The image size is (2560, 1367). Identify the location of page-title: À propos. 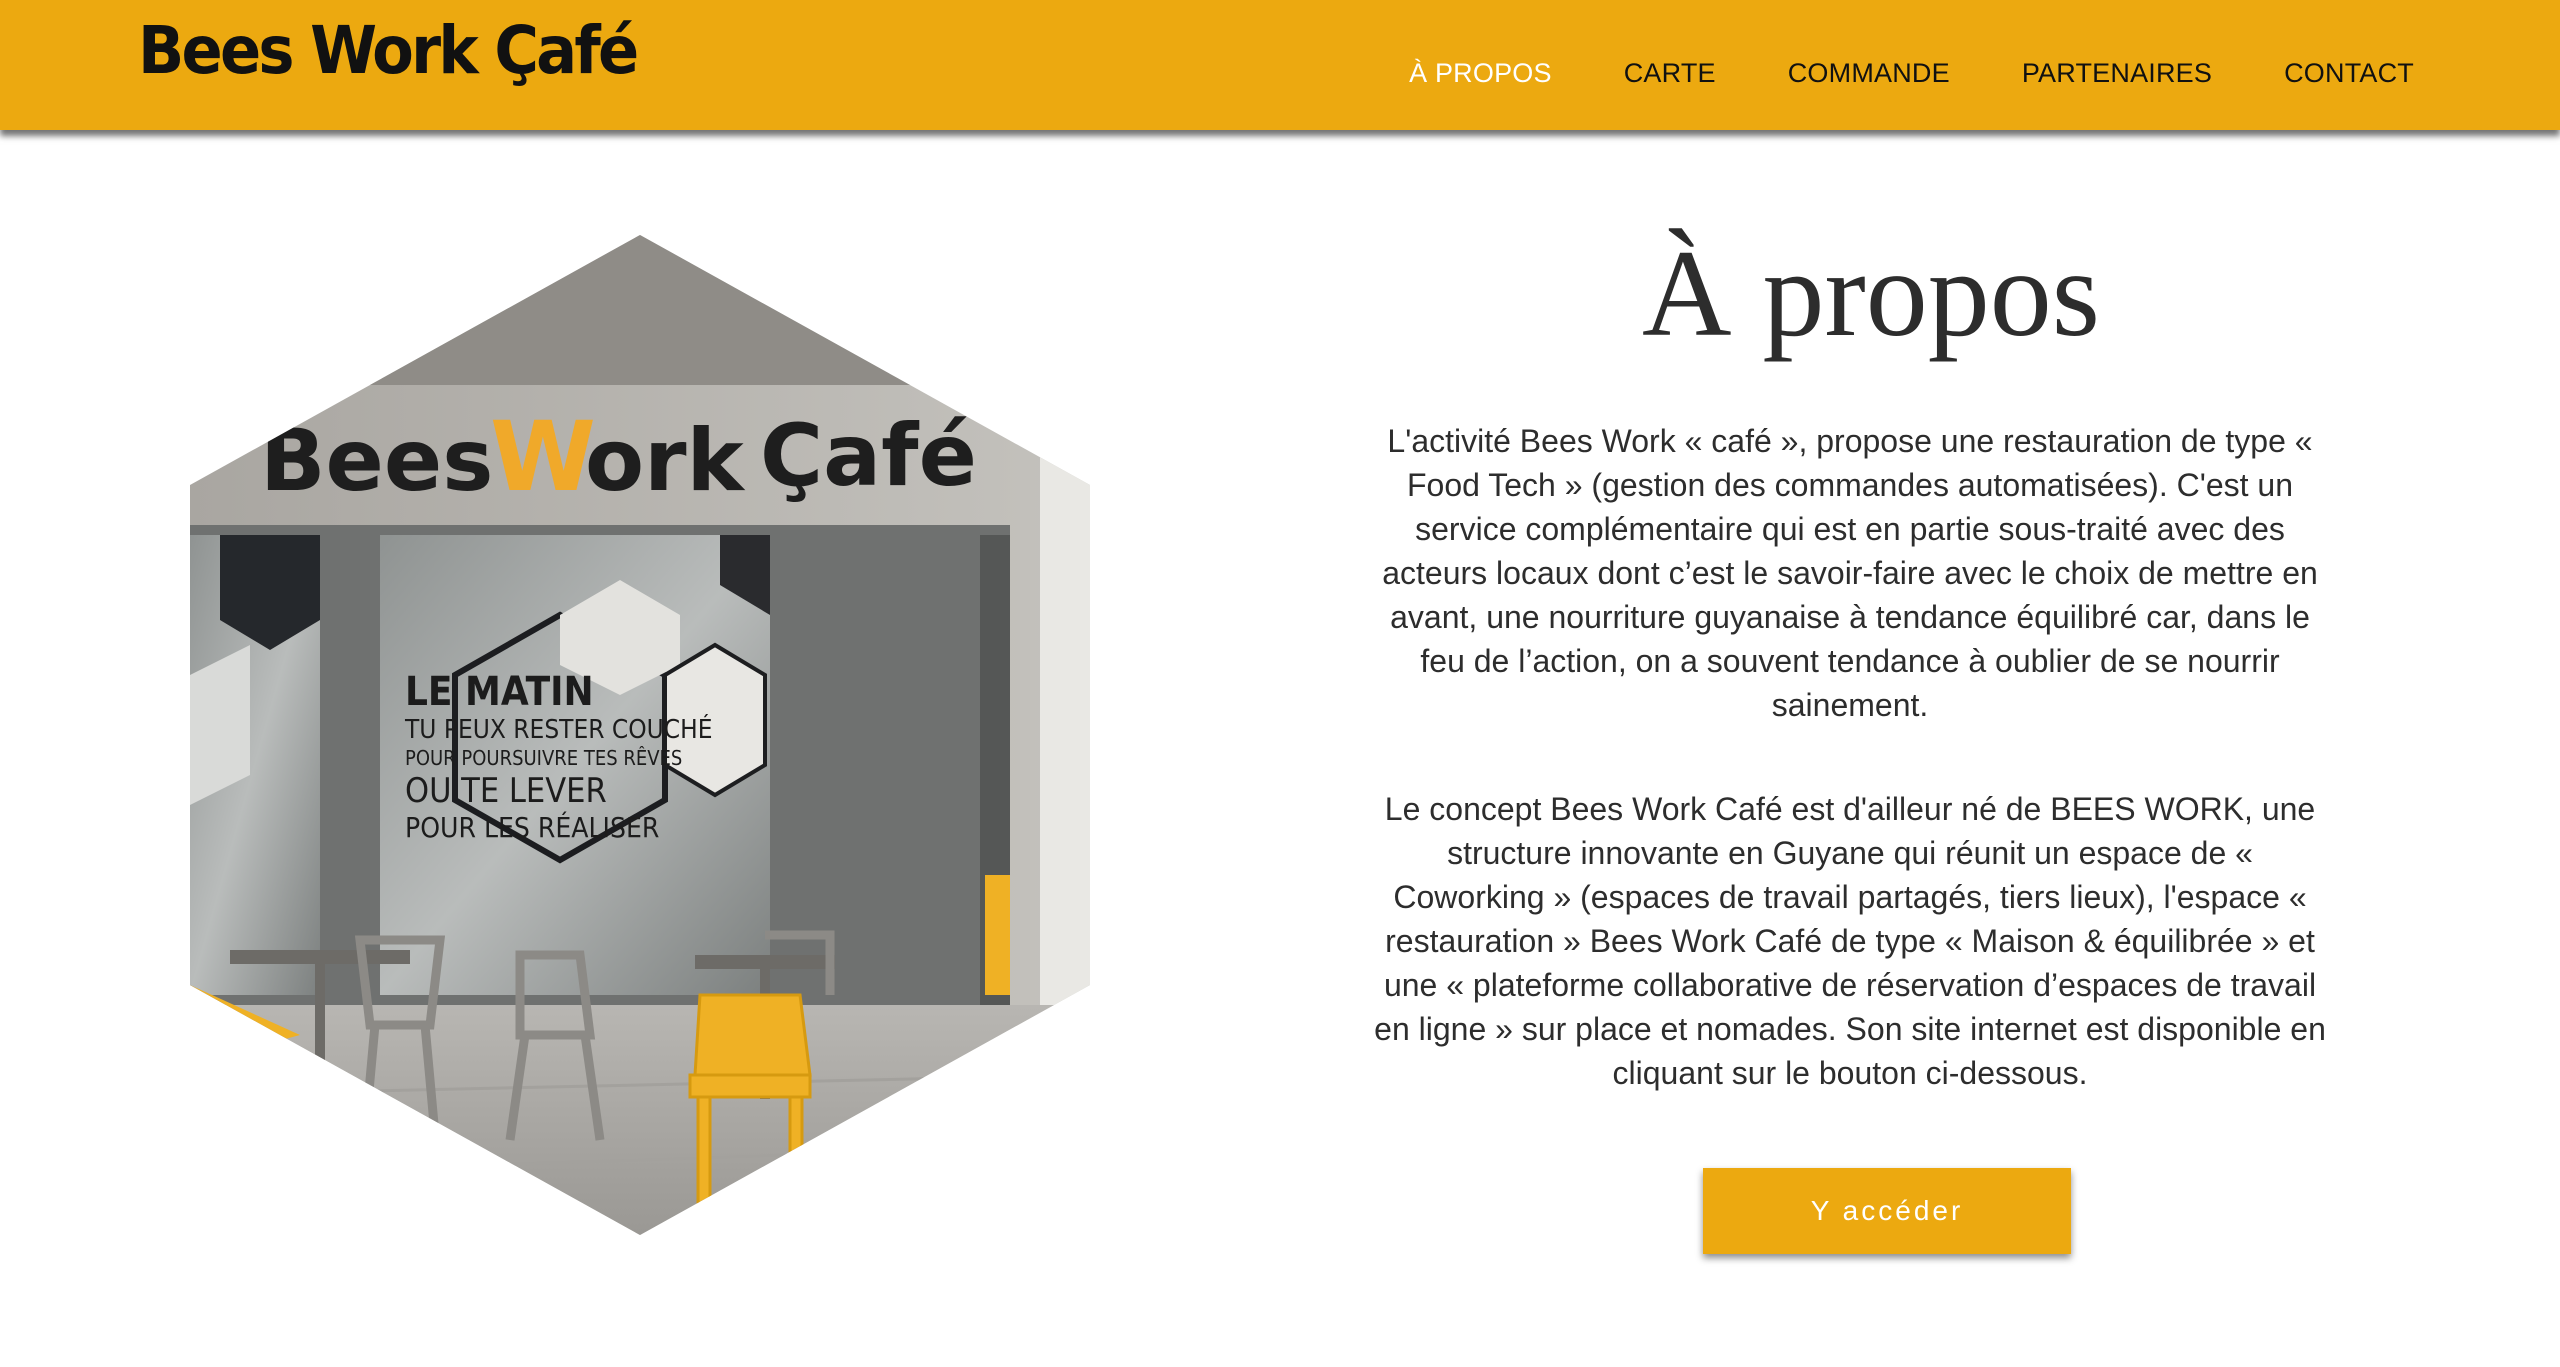
(1871, 293).